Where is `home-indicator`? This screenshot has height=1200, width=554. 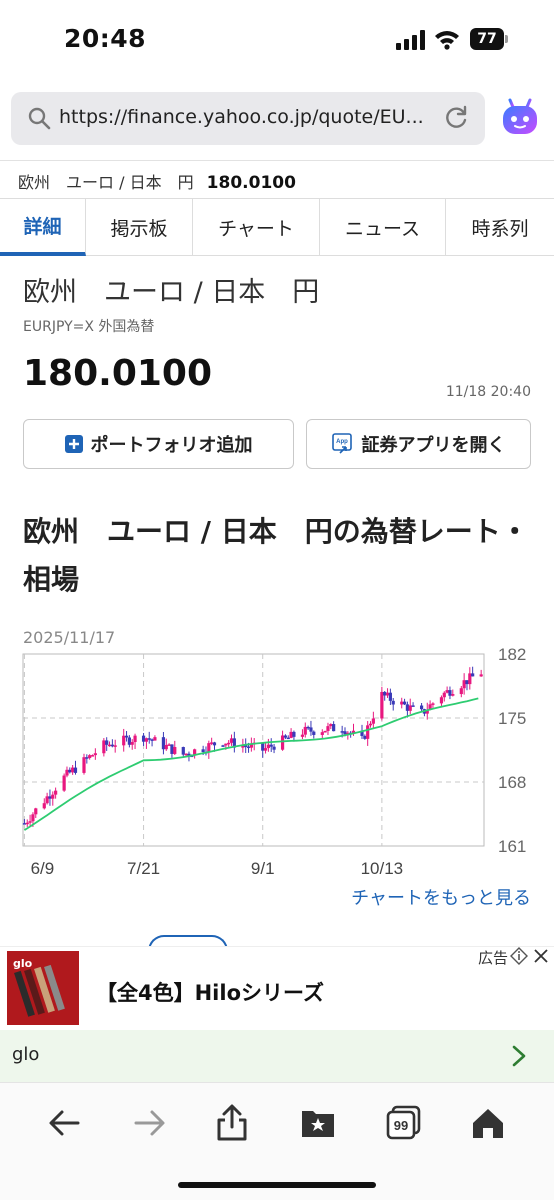
home-indicator is located at coordinates (277, 1185).